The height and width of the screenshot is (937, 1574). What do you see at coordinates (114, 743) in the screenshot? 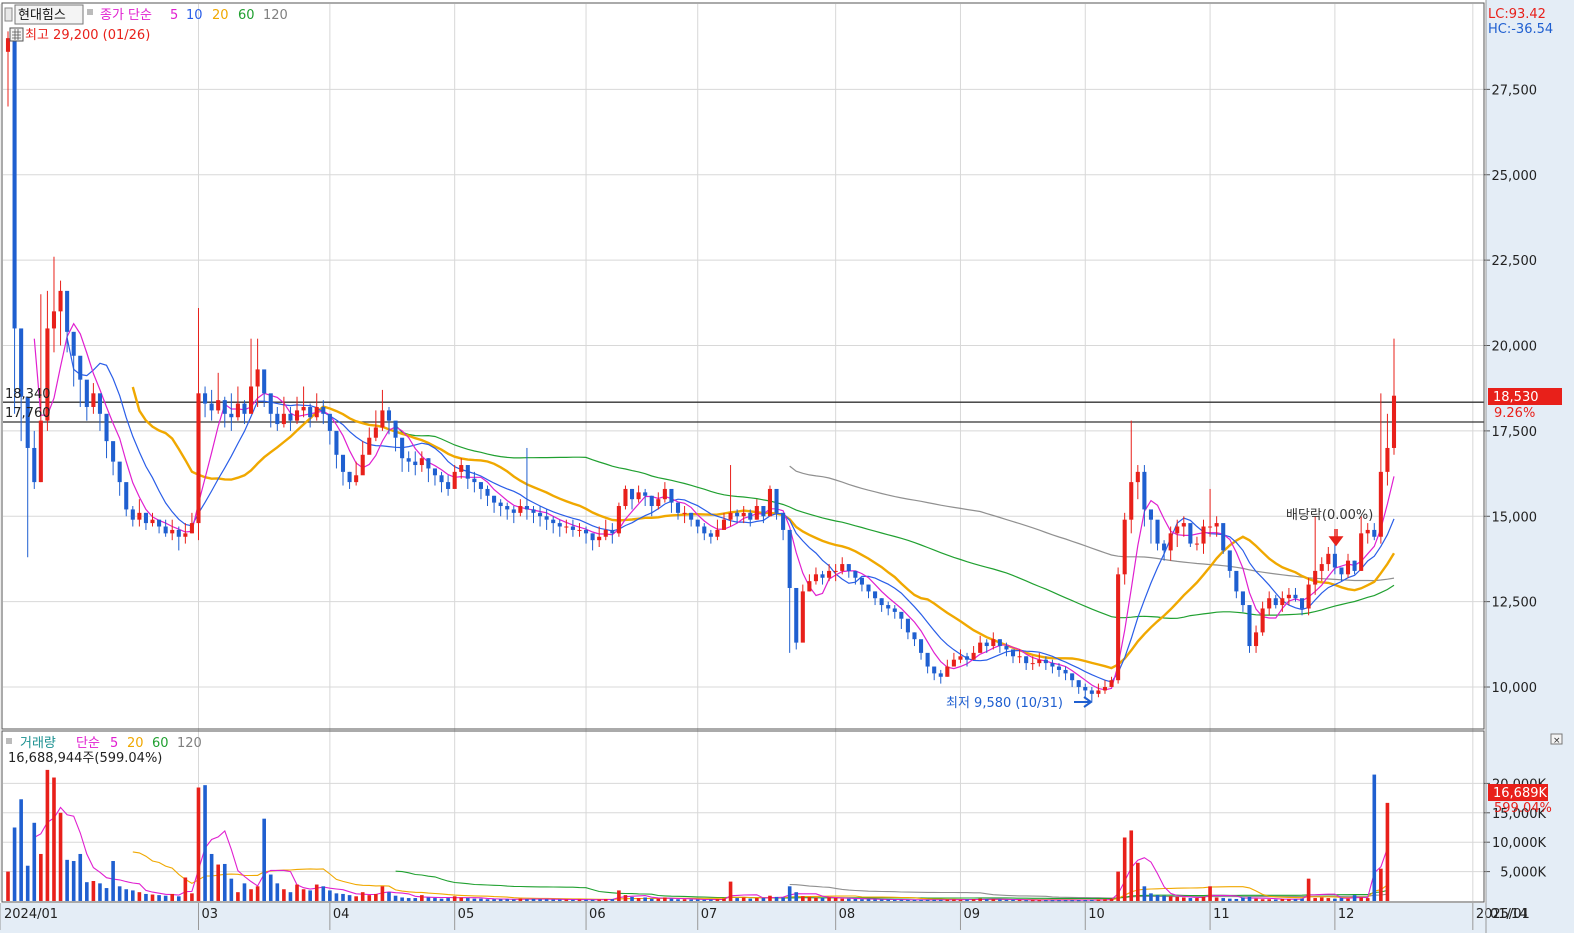
I see `volume-ma-period-5: 5` at bounding box center [114, 743].